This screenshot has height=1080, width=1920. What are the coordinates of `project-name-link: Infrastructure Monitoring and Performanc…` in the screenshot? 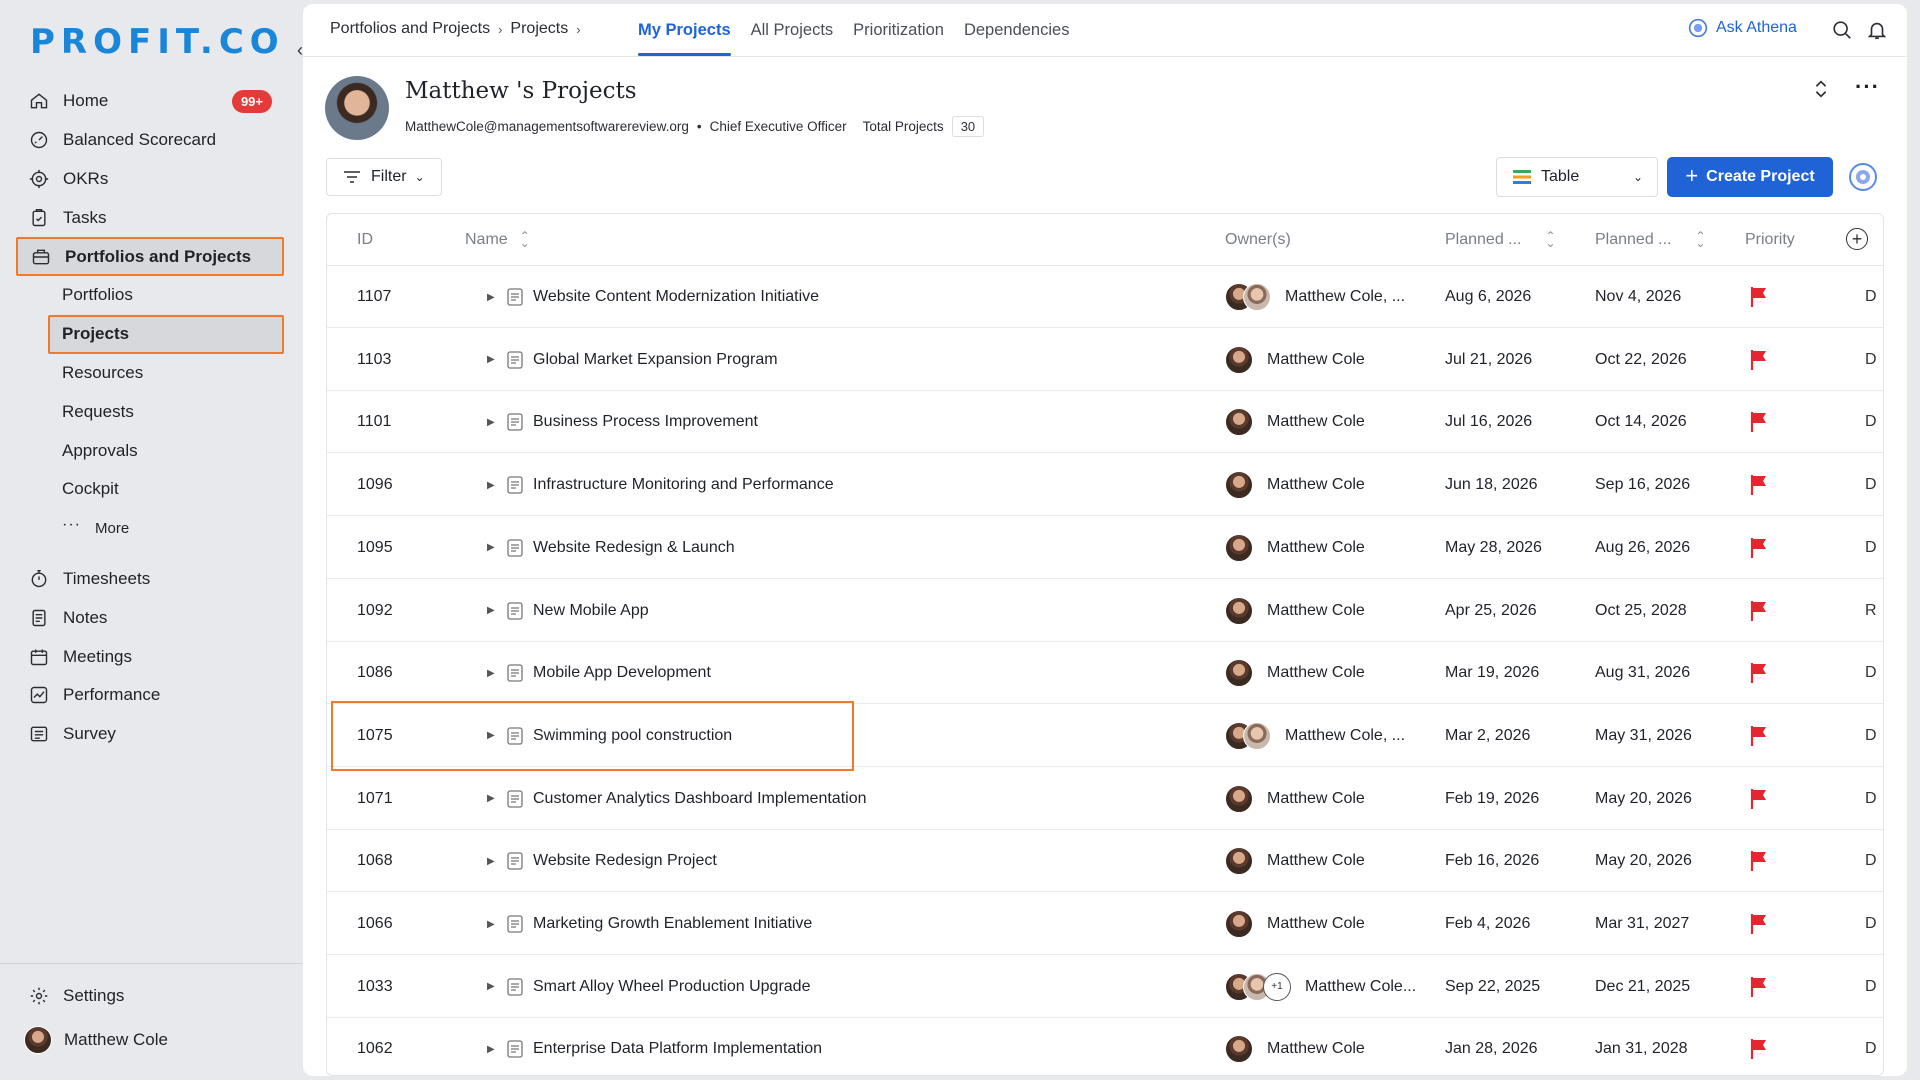 It's located at (683, 485).